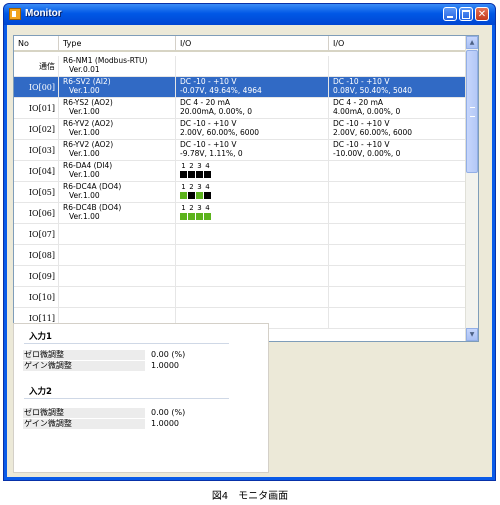  I want to click on table-row: IO[06] R6-DC4B (DO4) Ver.1.00 1 2 3 4, so click(240, 213).